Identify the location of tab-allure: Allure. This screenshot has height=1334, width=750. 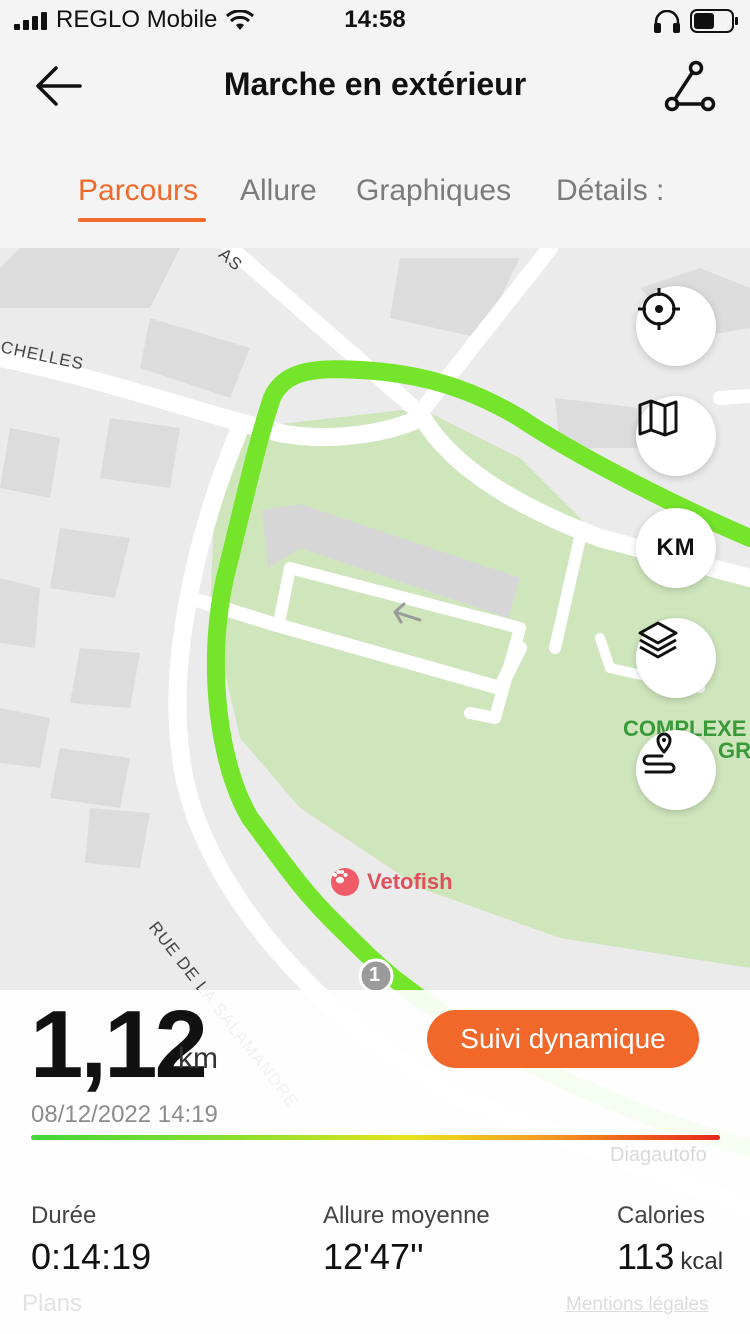
(278, 191).